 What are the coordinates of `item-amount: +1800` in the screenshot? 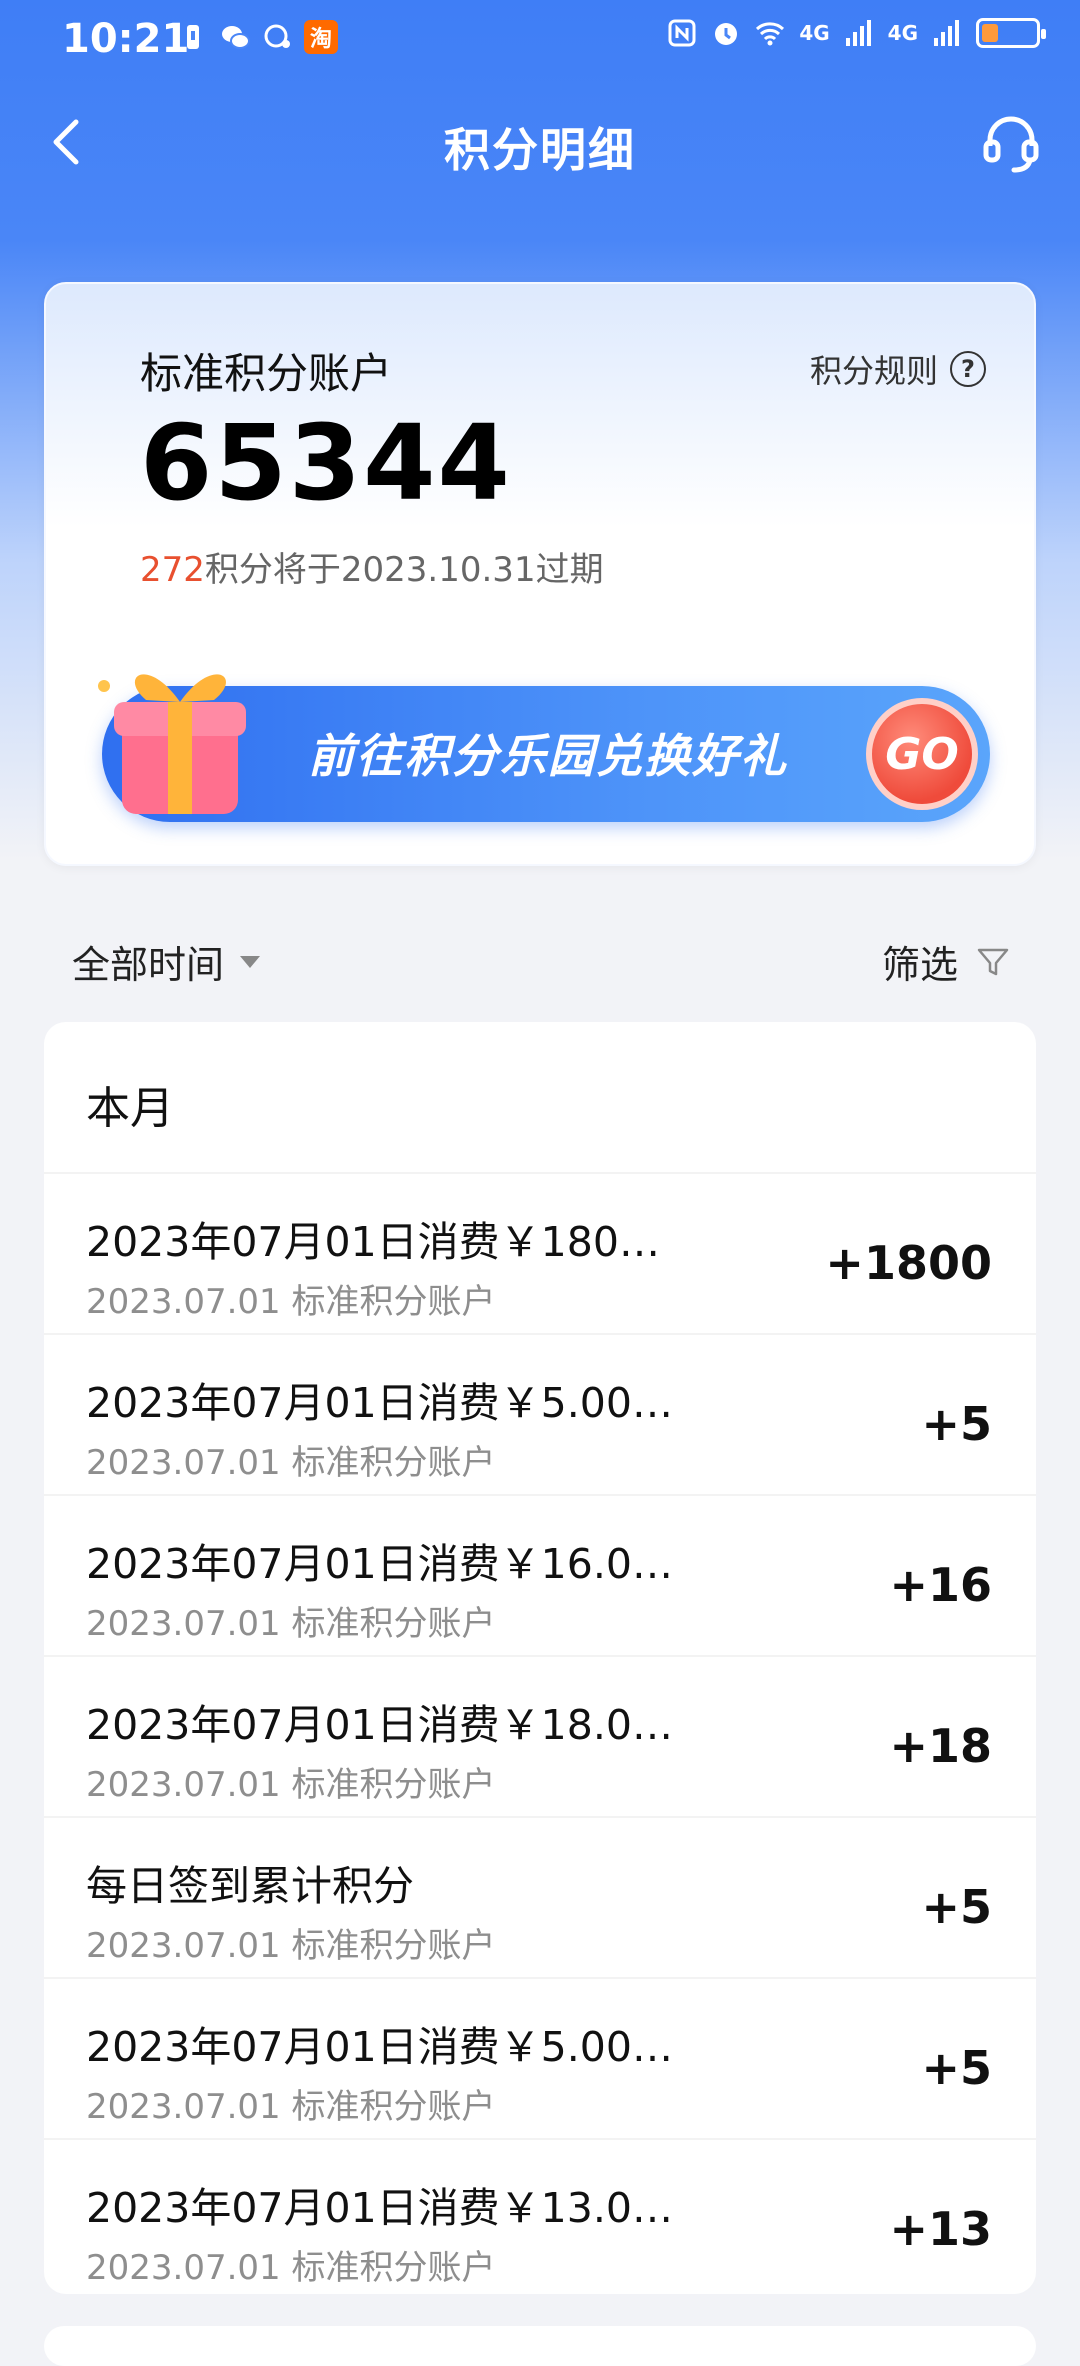 It's located at (908, 1263).